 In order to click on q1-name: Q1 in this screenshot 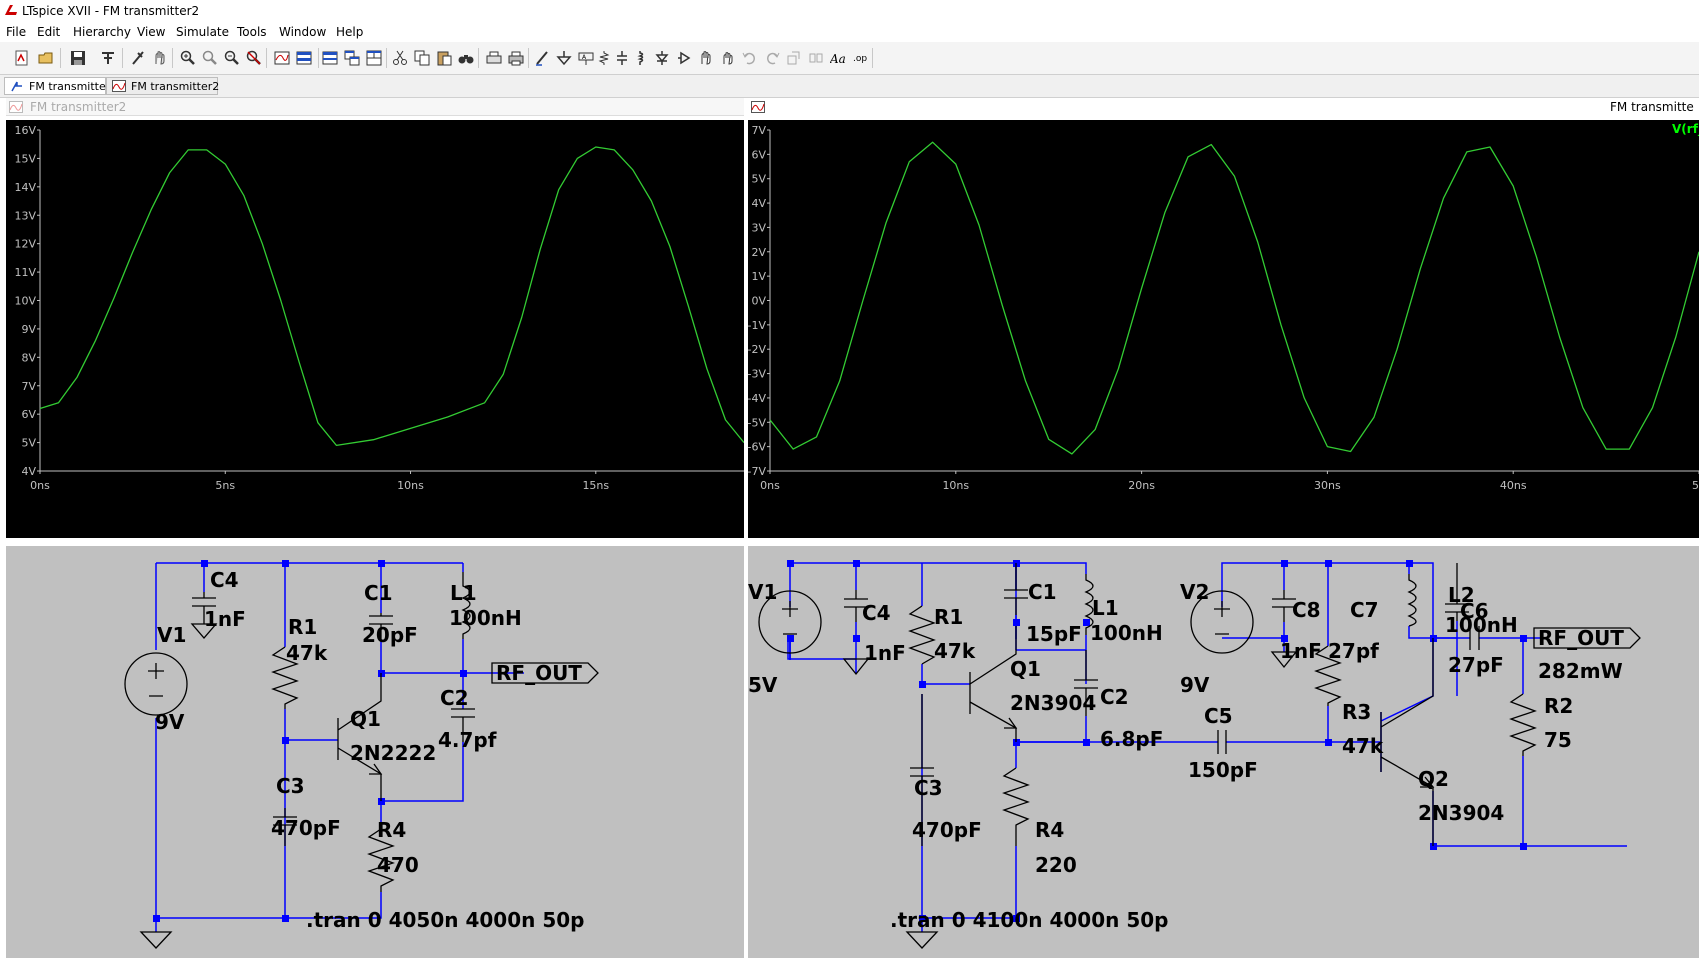, I will do `click(1025, 669)`.